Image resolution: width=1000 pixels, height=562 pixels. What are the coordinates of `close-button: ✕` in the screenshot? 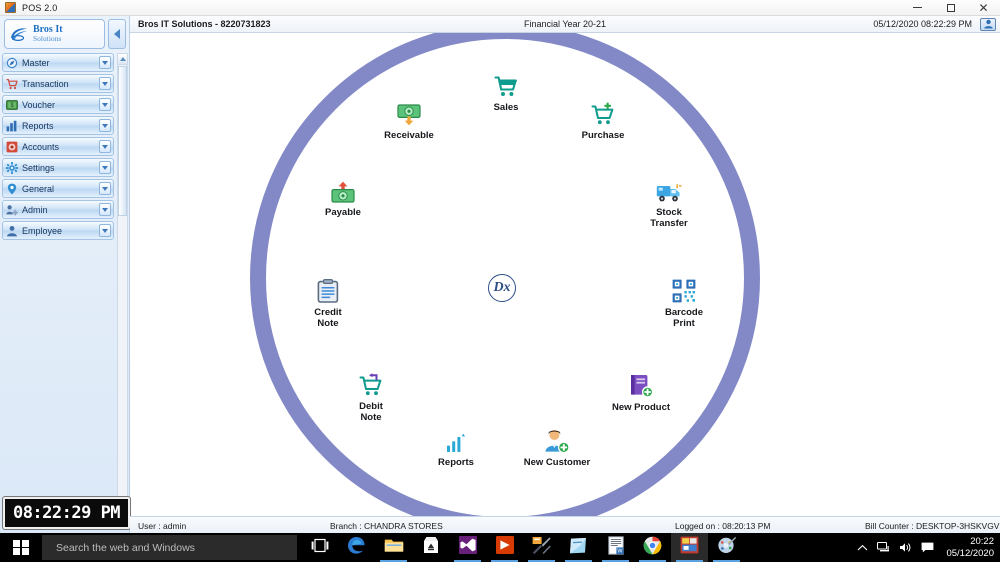 It's located at (983, 8).